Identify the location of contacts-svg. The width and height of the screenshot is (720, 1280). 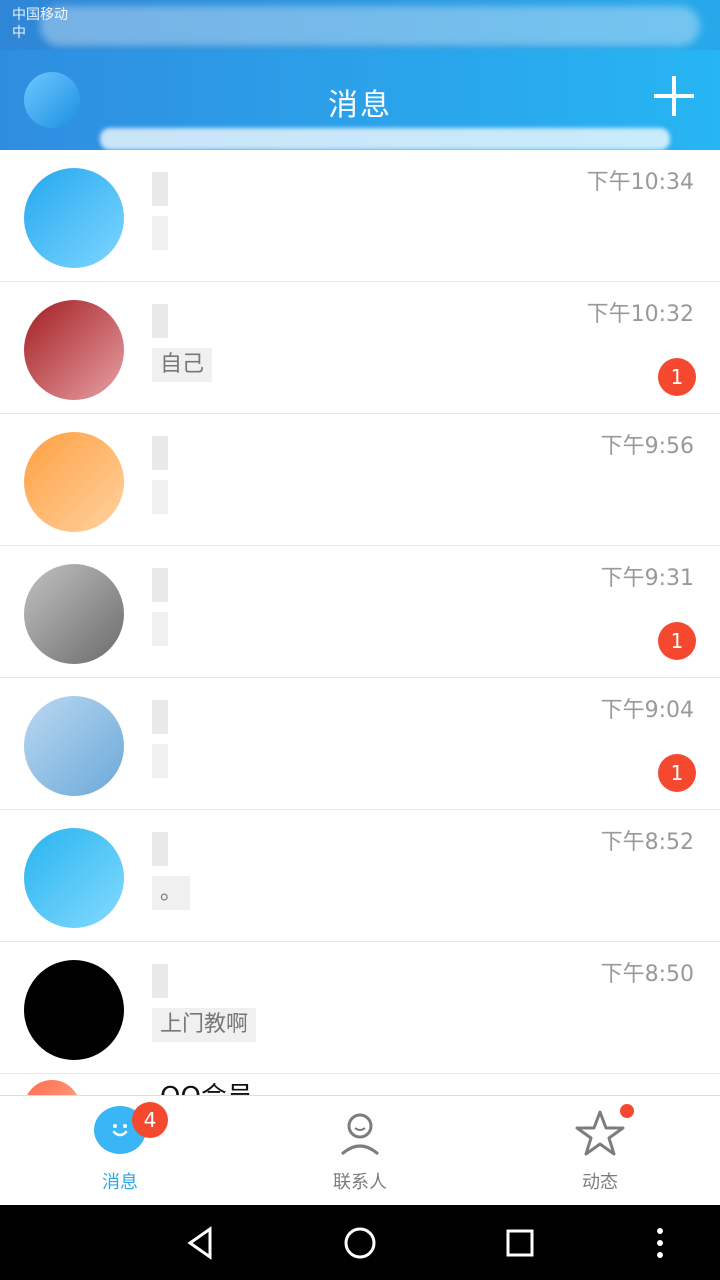
(360, 1134).